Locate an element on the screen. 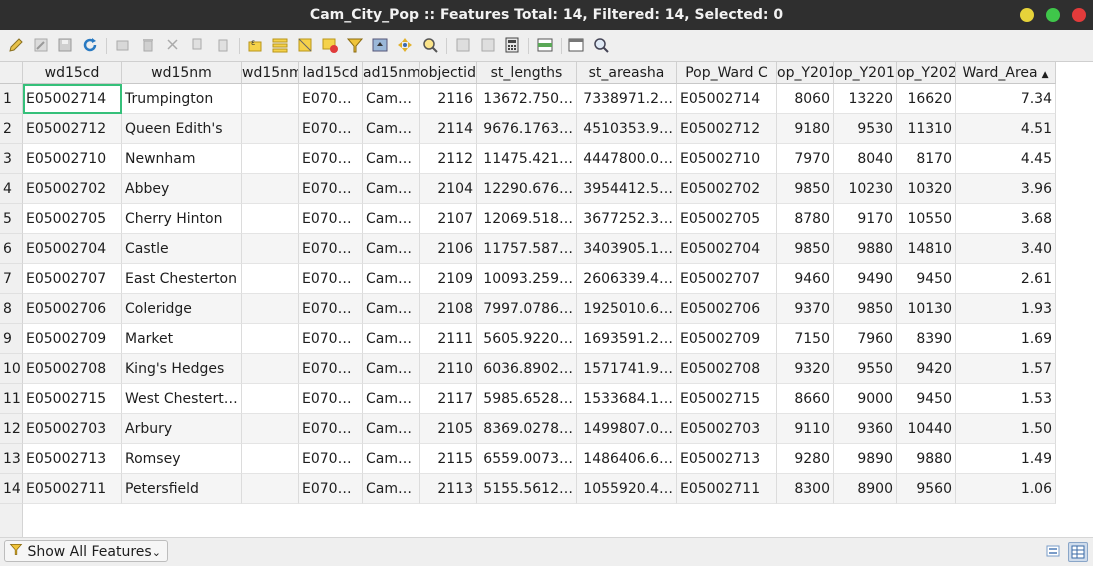  table-cell-wd15nm: East Chesterton is located at coordinates (182, 279).